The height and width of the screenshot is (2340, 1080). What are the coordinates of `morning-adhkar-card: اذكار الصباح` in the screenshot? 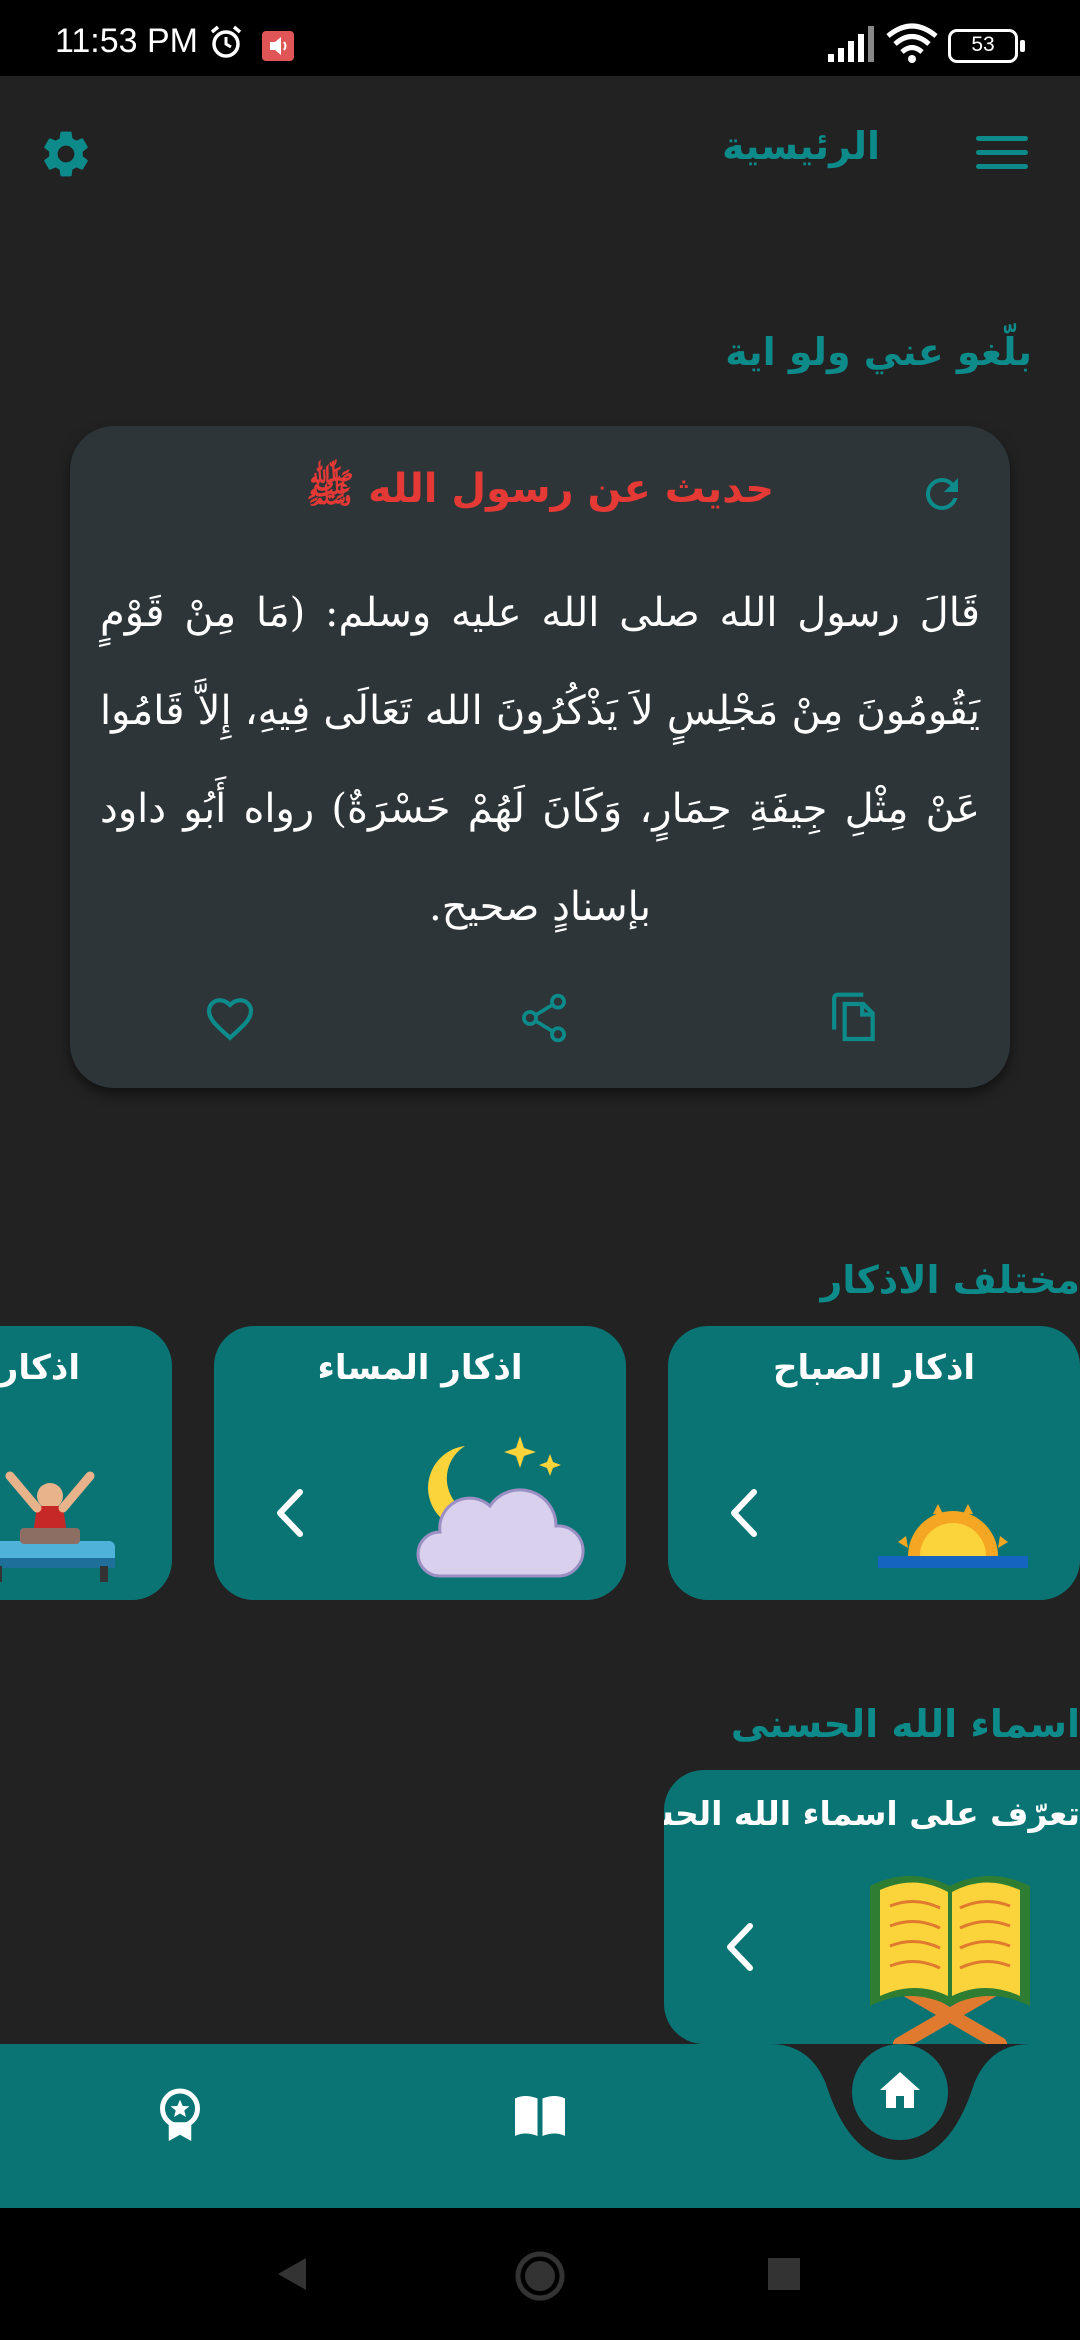 It's located at (874, 1463).